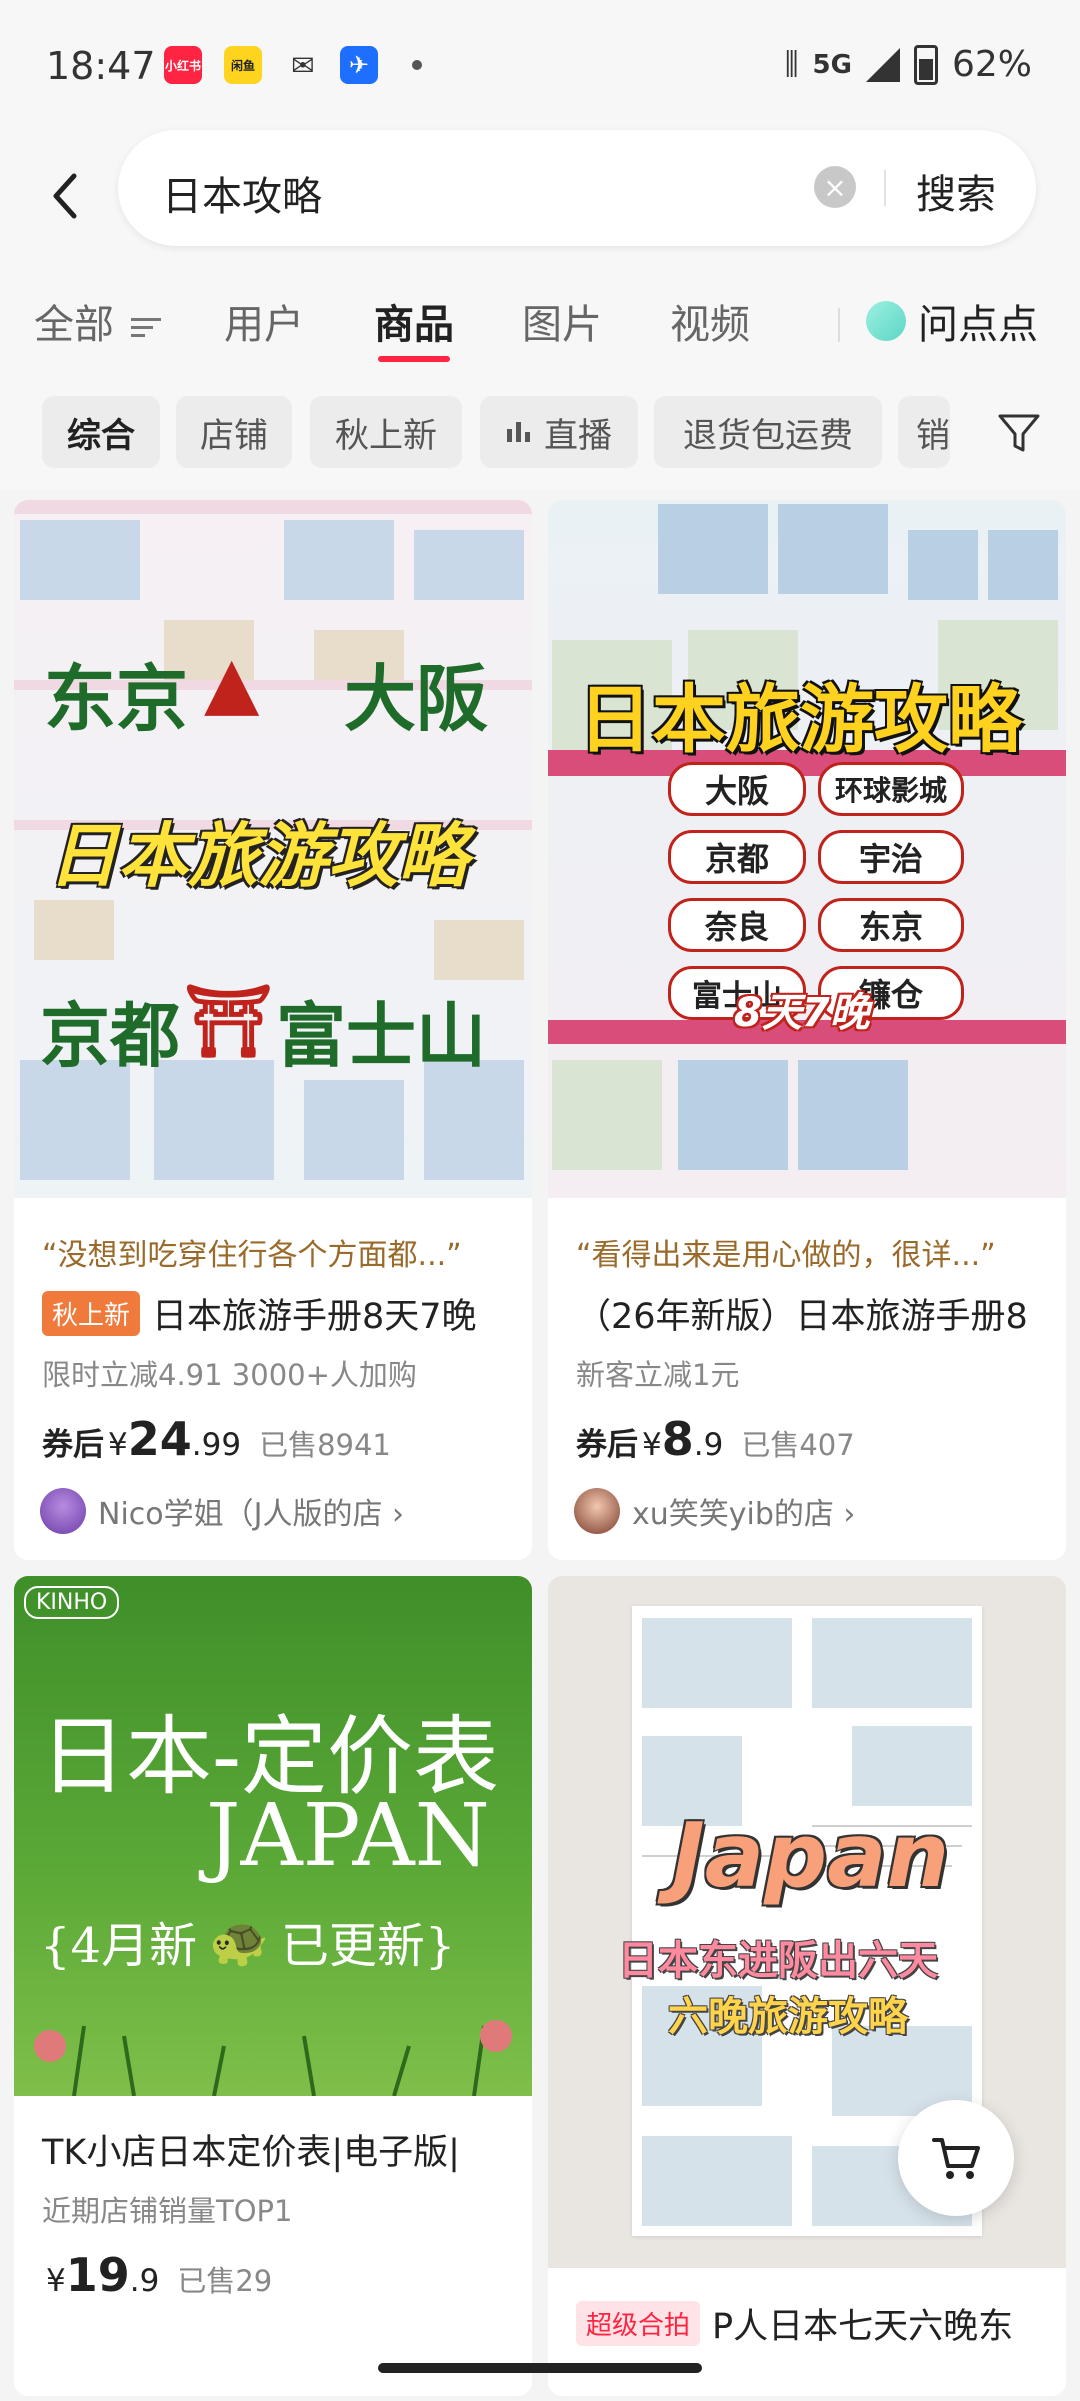 The image size is (1080, 2401). I want to click on tab-images: 图片, so click(562, 321).